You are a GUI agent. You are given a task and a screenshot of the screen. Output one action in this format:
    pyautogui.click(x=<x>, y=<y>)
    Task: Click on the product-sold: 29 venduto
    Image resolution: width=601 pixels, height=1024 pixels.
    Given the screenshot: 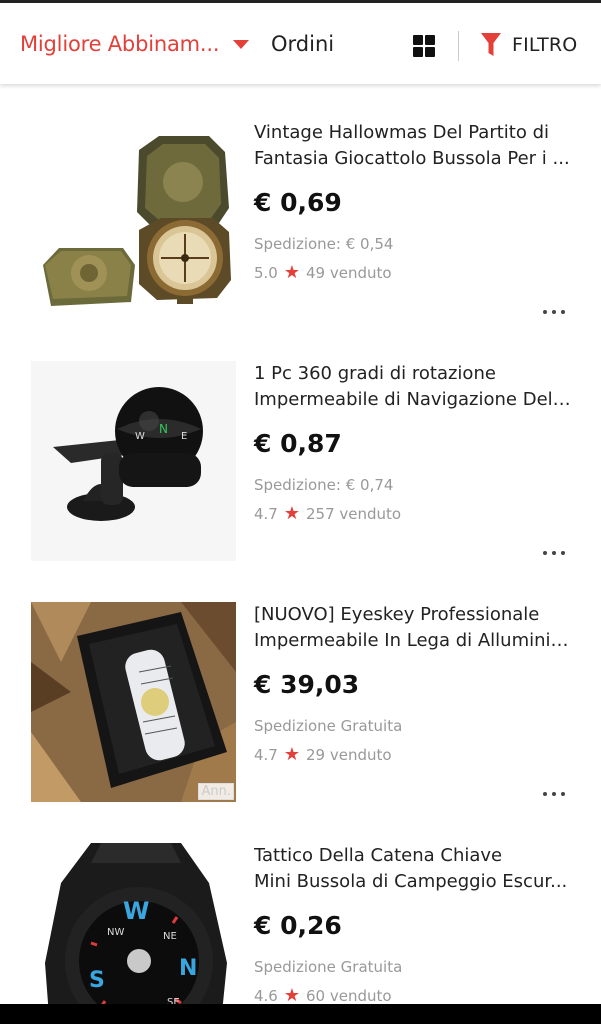 What is the action you would take?
    pyautogui.click(x=349, y=755)
    